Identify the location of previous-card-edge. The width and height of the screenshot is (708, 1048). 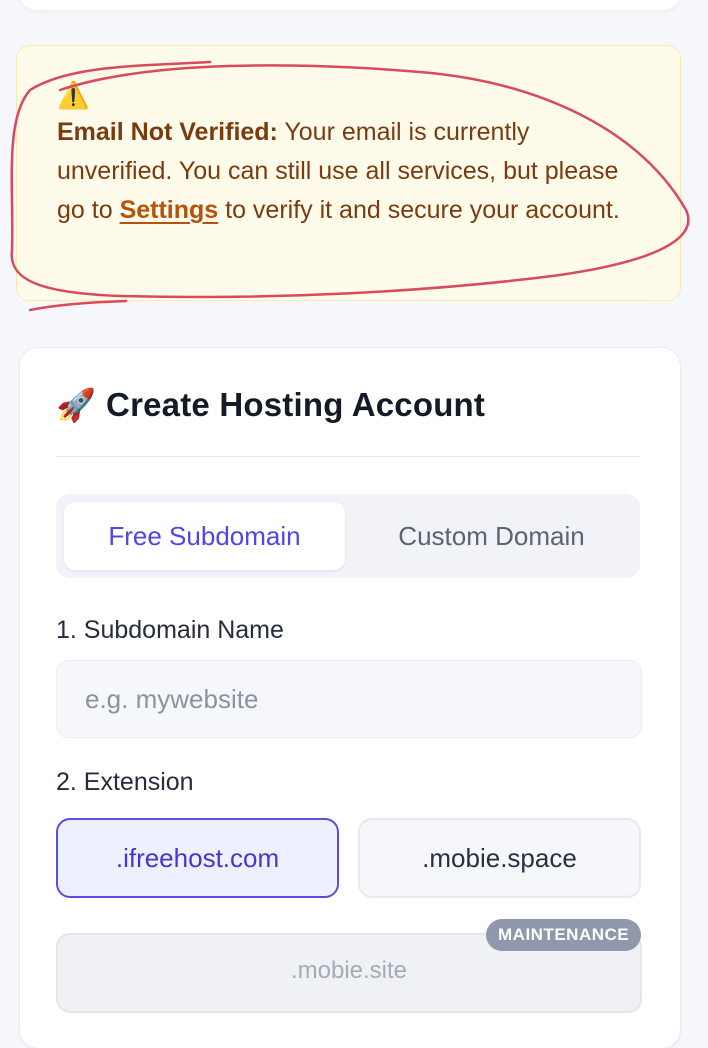
(350, 5).